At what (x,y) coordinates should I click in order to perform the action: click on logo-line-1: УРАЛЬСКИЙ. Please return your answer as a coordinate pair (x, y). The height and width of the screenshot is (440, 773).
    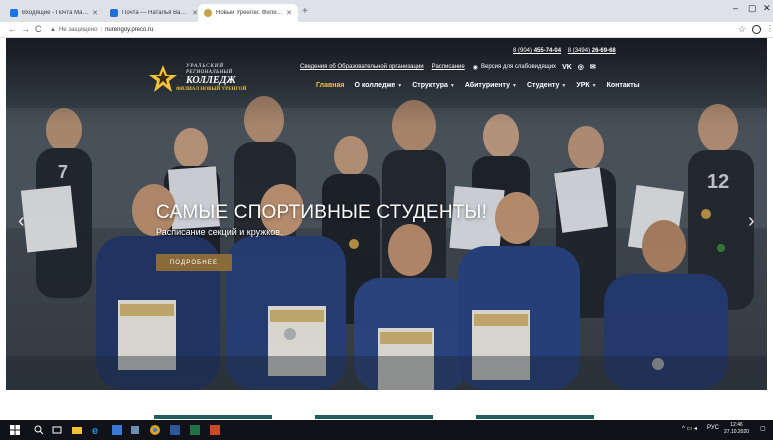
    Looking at the image, I should click on (205, 66).